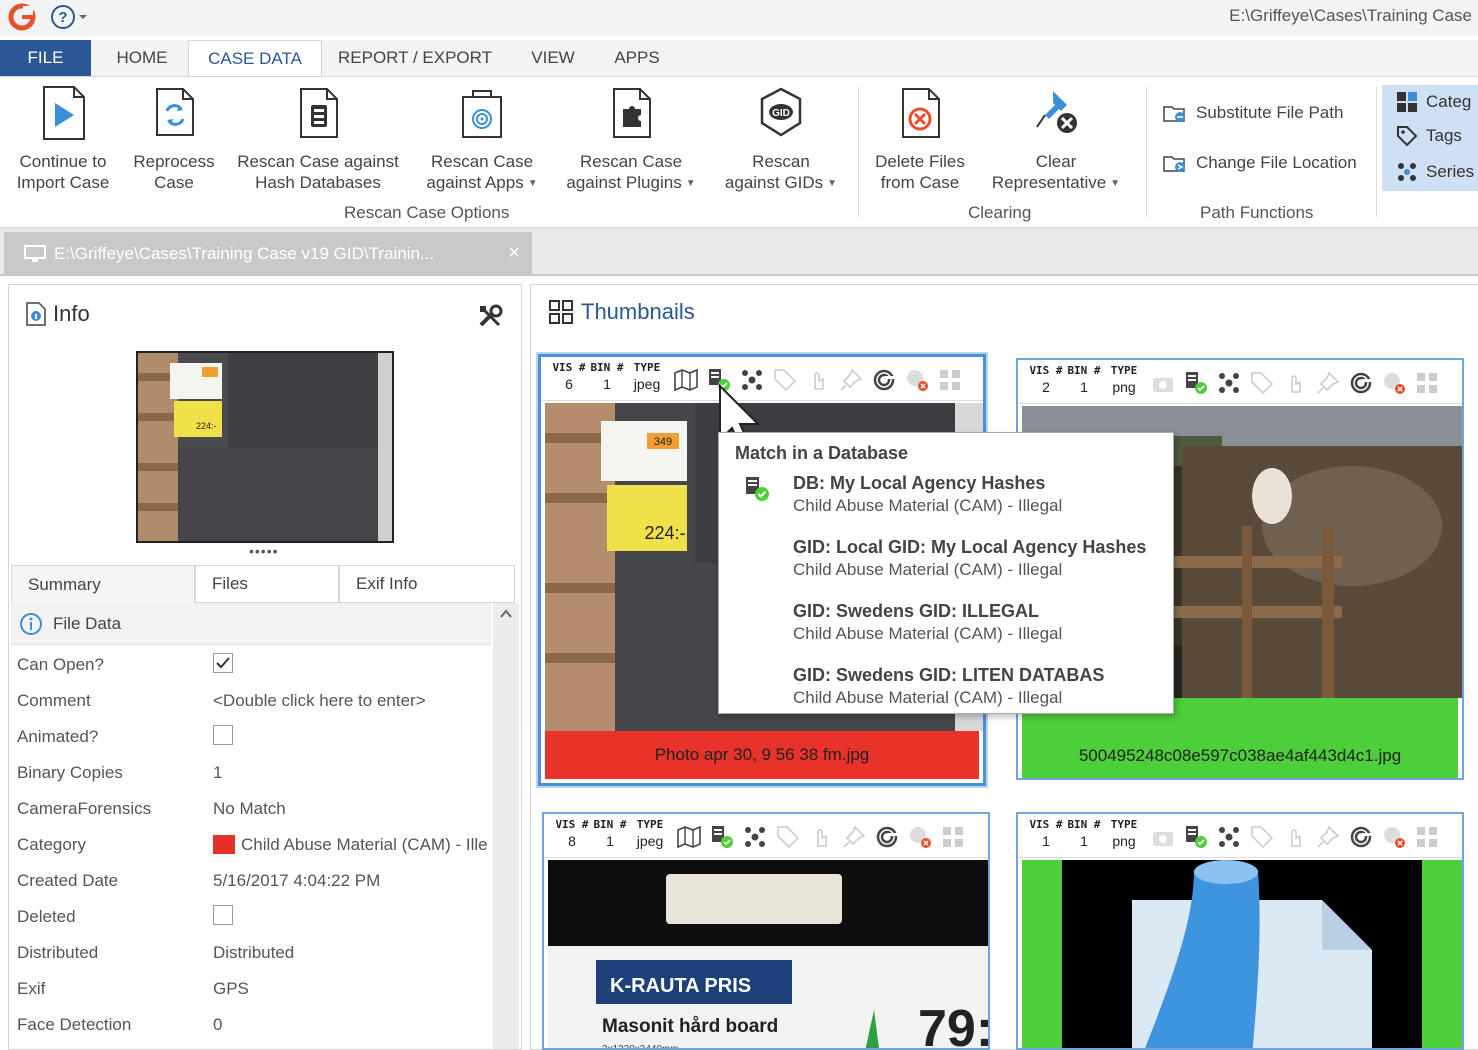 The height and width of the screenshot is (1050, 1478). What do you see at coordinates (1056, 112) in the screenshot?
I see `clear-pin-icon` at bounding box center [1056, 112].